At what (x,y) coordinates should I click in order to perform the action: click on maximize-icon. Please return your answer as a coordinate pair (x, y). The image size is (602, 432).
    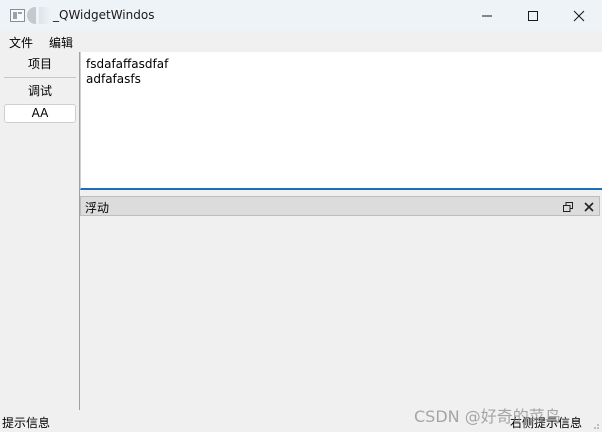
    Looking at the image, I should click on (533, 15).